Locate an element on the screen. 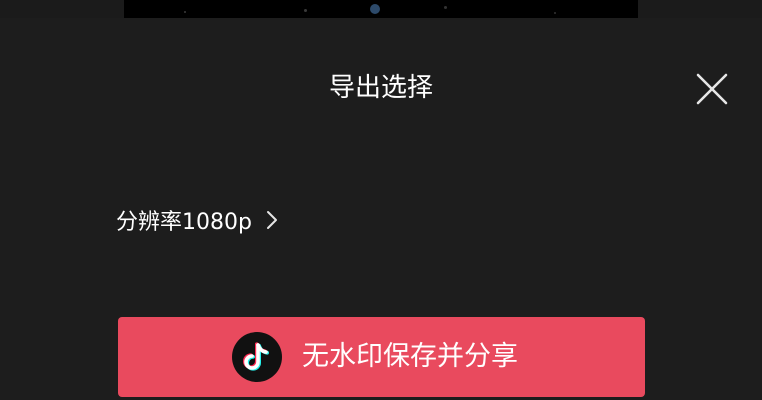 The image size is (762, 400). close-button is located at coordinates (712, 89).